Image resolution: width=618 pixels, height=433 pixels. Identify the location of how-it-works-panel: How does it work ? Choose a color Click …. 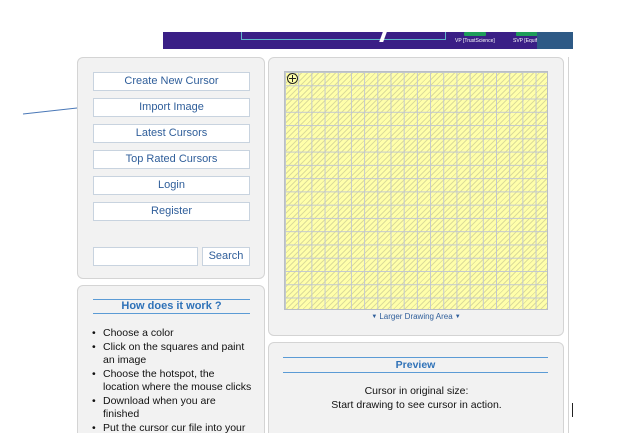
(171, 359).